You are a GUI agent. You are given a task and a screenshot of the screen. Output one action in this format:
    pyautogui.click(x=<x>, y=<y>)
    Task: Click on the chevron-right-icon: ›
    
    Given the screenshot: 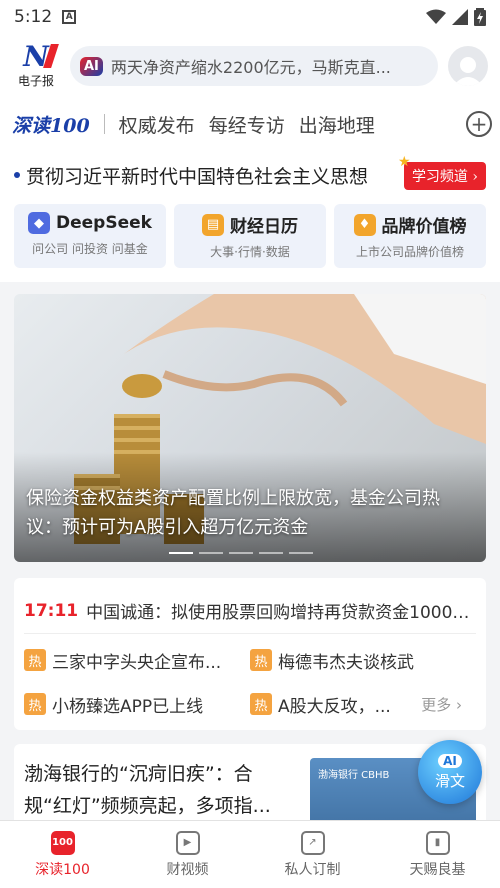 What is the action you would take?
    pyautogui.click(x=459, y=704)
    